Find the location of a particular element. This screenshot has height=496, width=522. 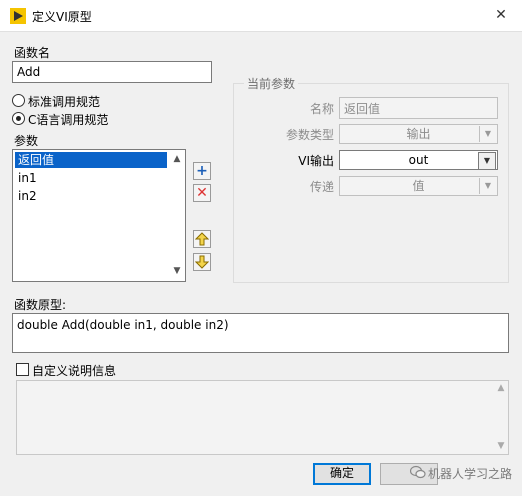

param-type-select: 输出 ▼ is located at coordinates (418, 134).